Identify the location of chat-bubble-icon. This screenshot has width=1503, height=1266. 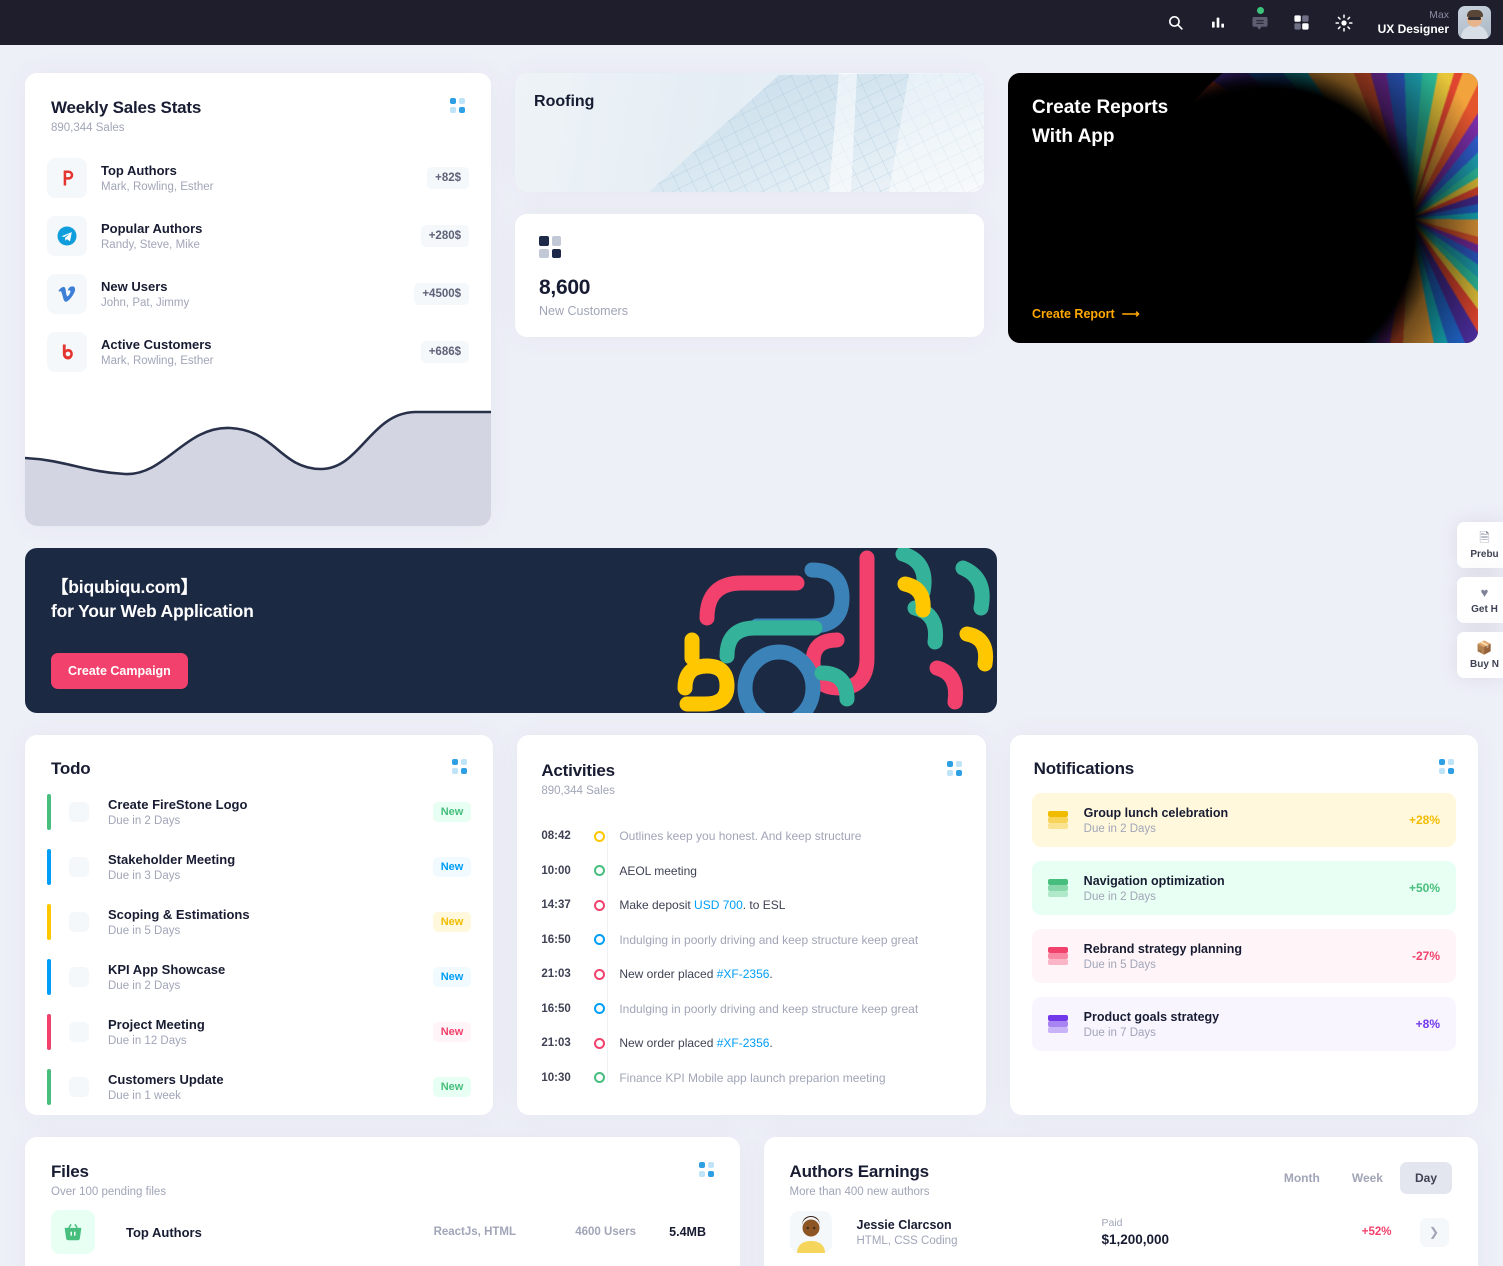
(1260, 20).